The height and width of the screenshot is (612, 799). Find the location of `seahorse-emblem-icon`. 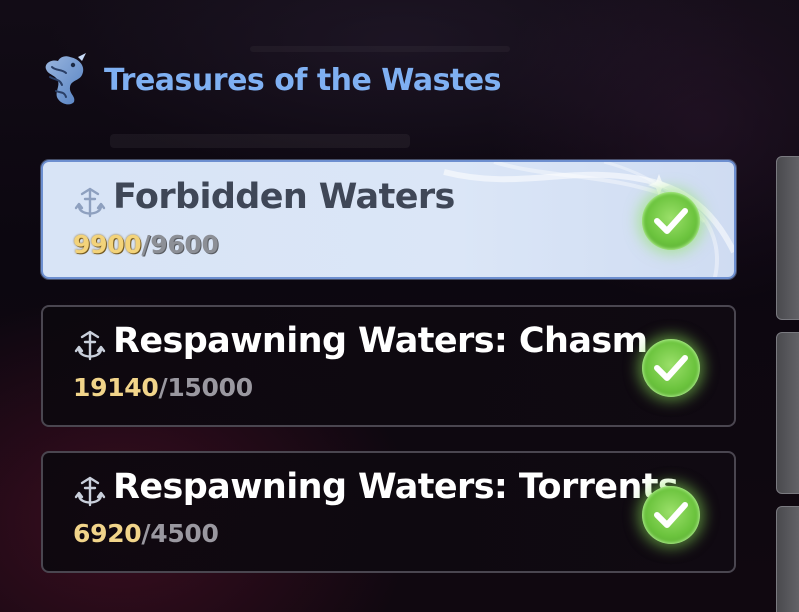

seahorse-emblem-icon is located at coordinates (65, 80).